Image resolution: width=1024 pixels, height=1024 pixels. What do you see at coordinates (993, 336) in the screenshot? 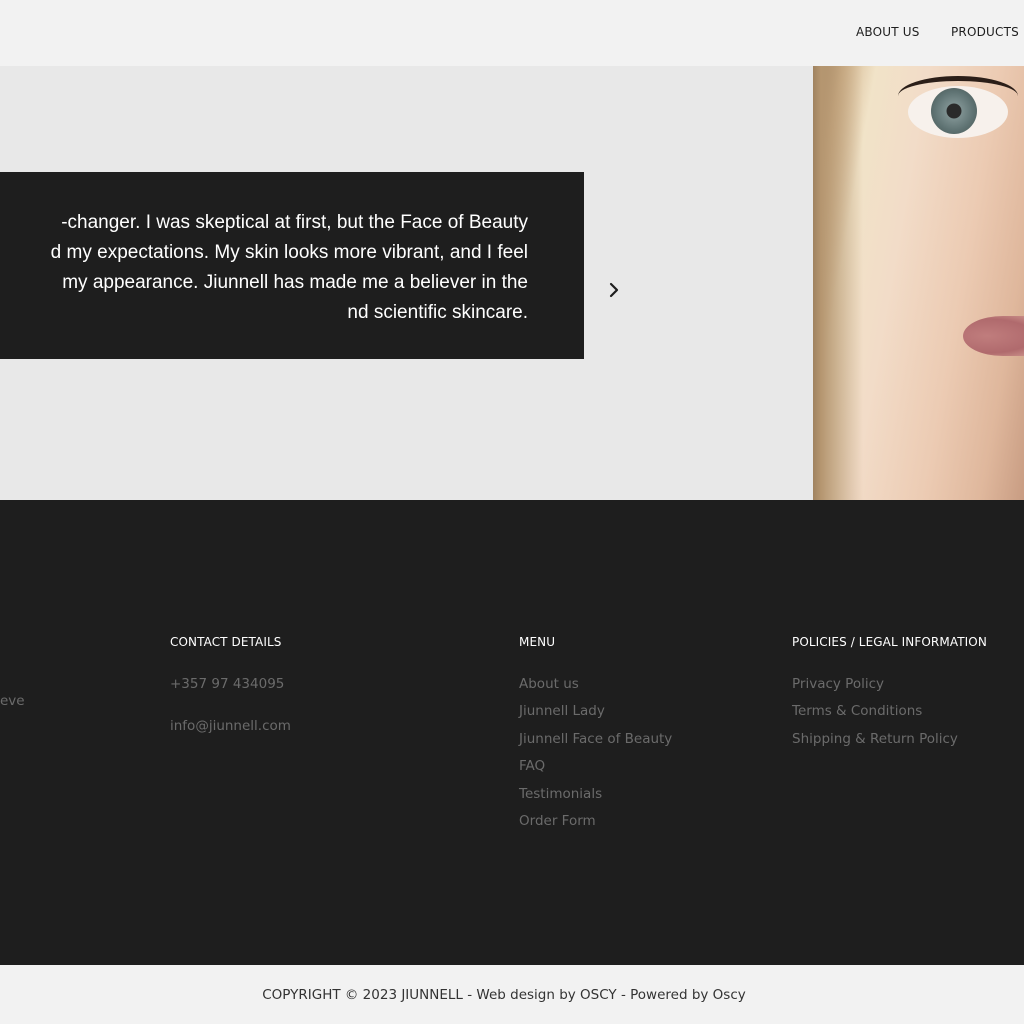
I see `portrait-lips` at bounding box center [993, 336].